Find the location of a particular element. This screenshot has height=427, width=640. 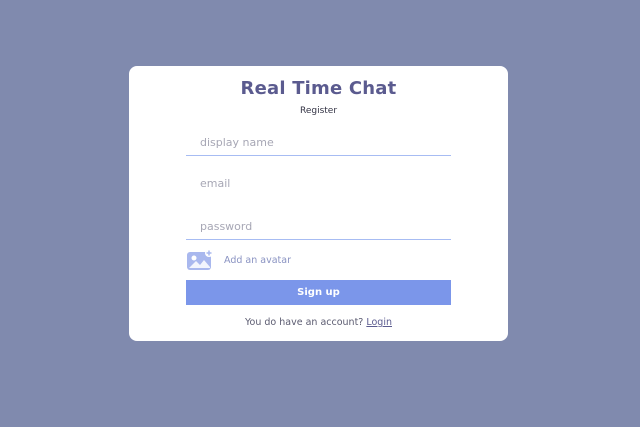

app-title: Real Time Chat is located at coordinates (318, 88).